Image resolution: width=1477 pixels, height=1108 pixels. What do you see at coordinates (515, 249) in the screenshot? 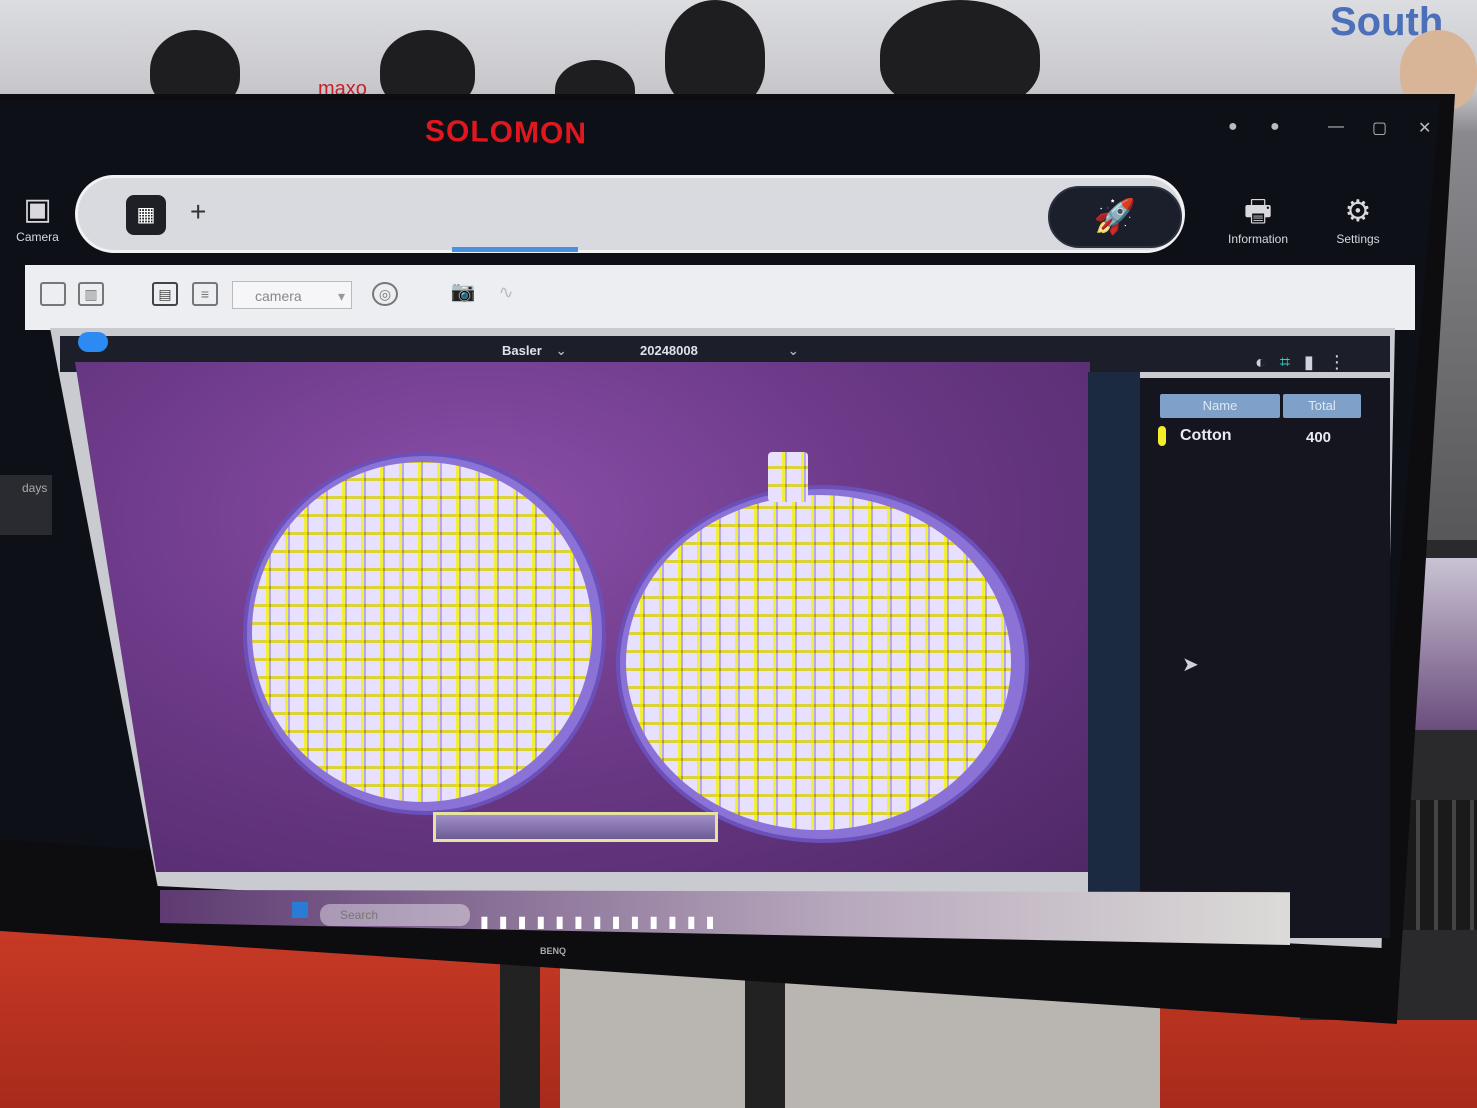
I see `active-tab-indicator` at bounding box center [515, 249].